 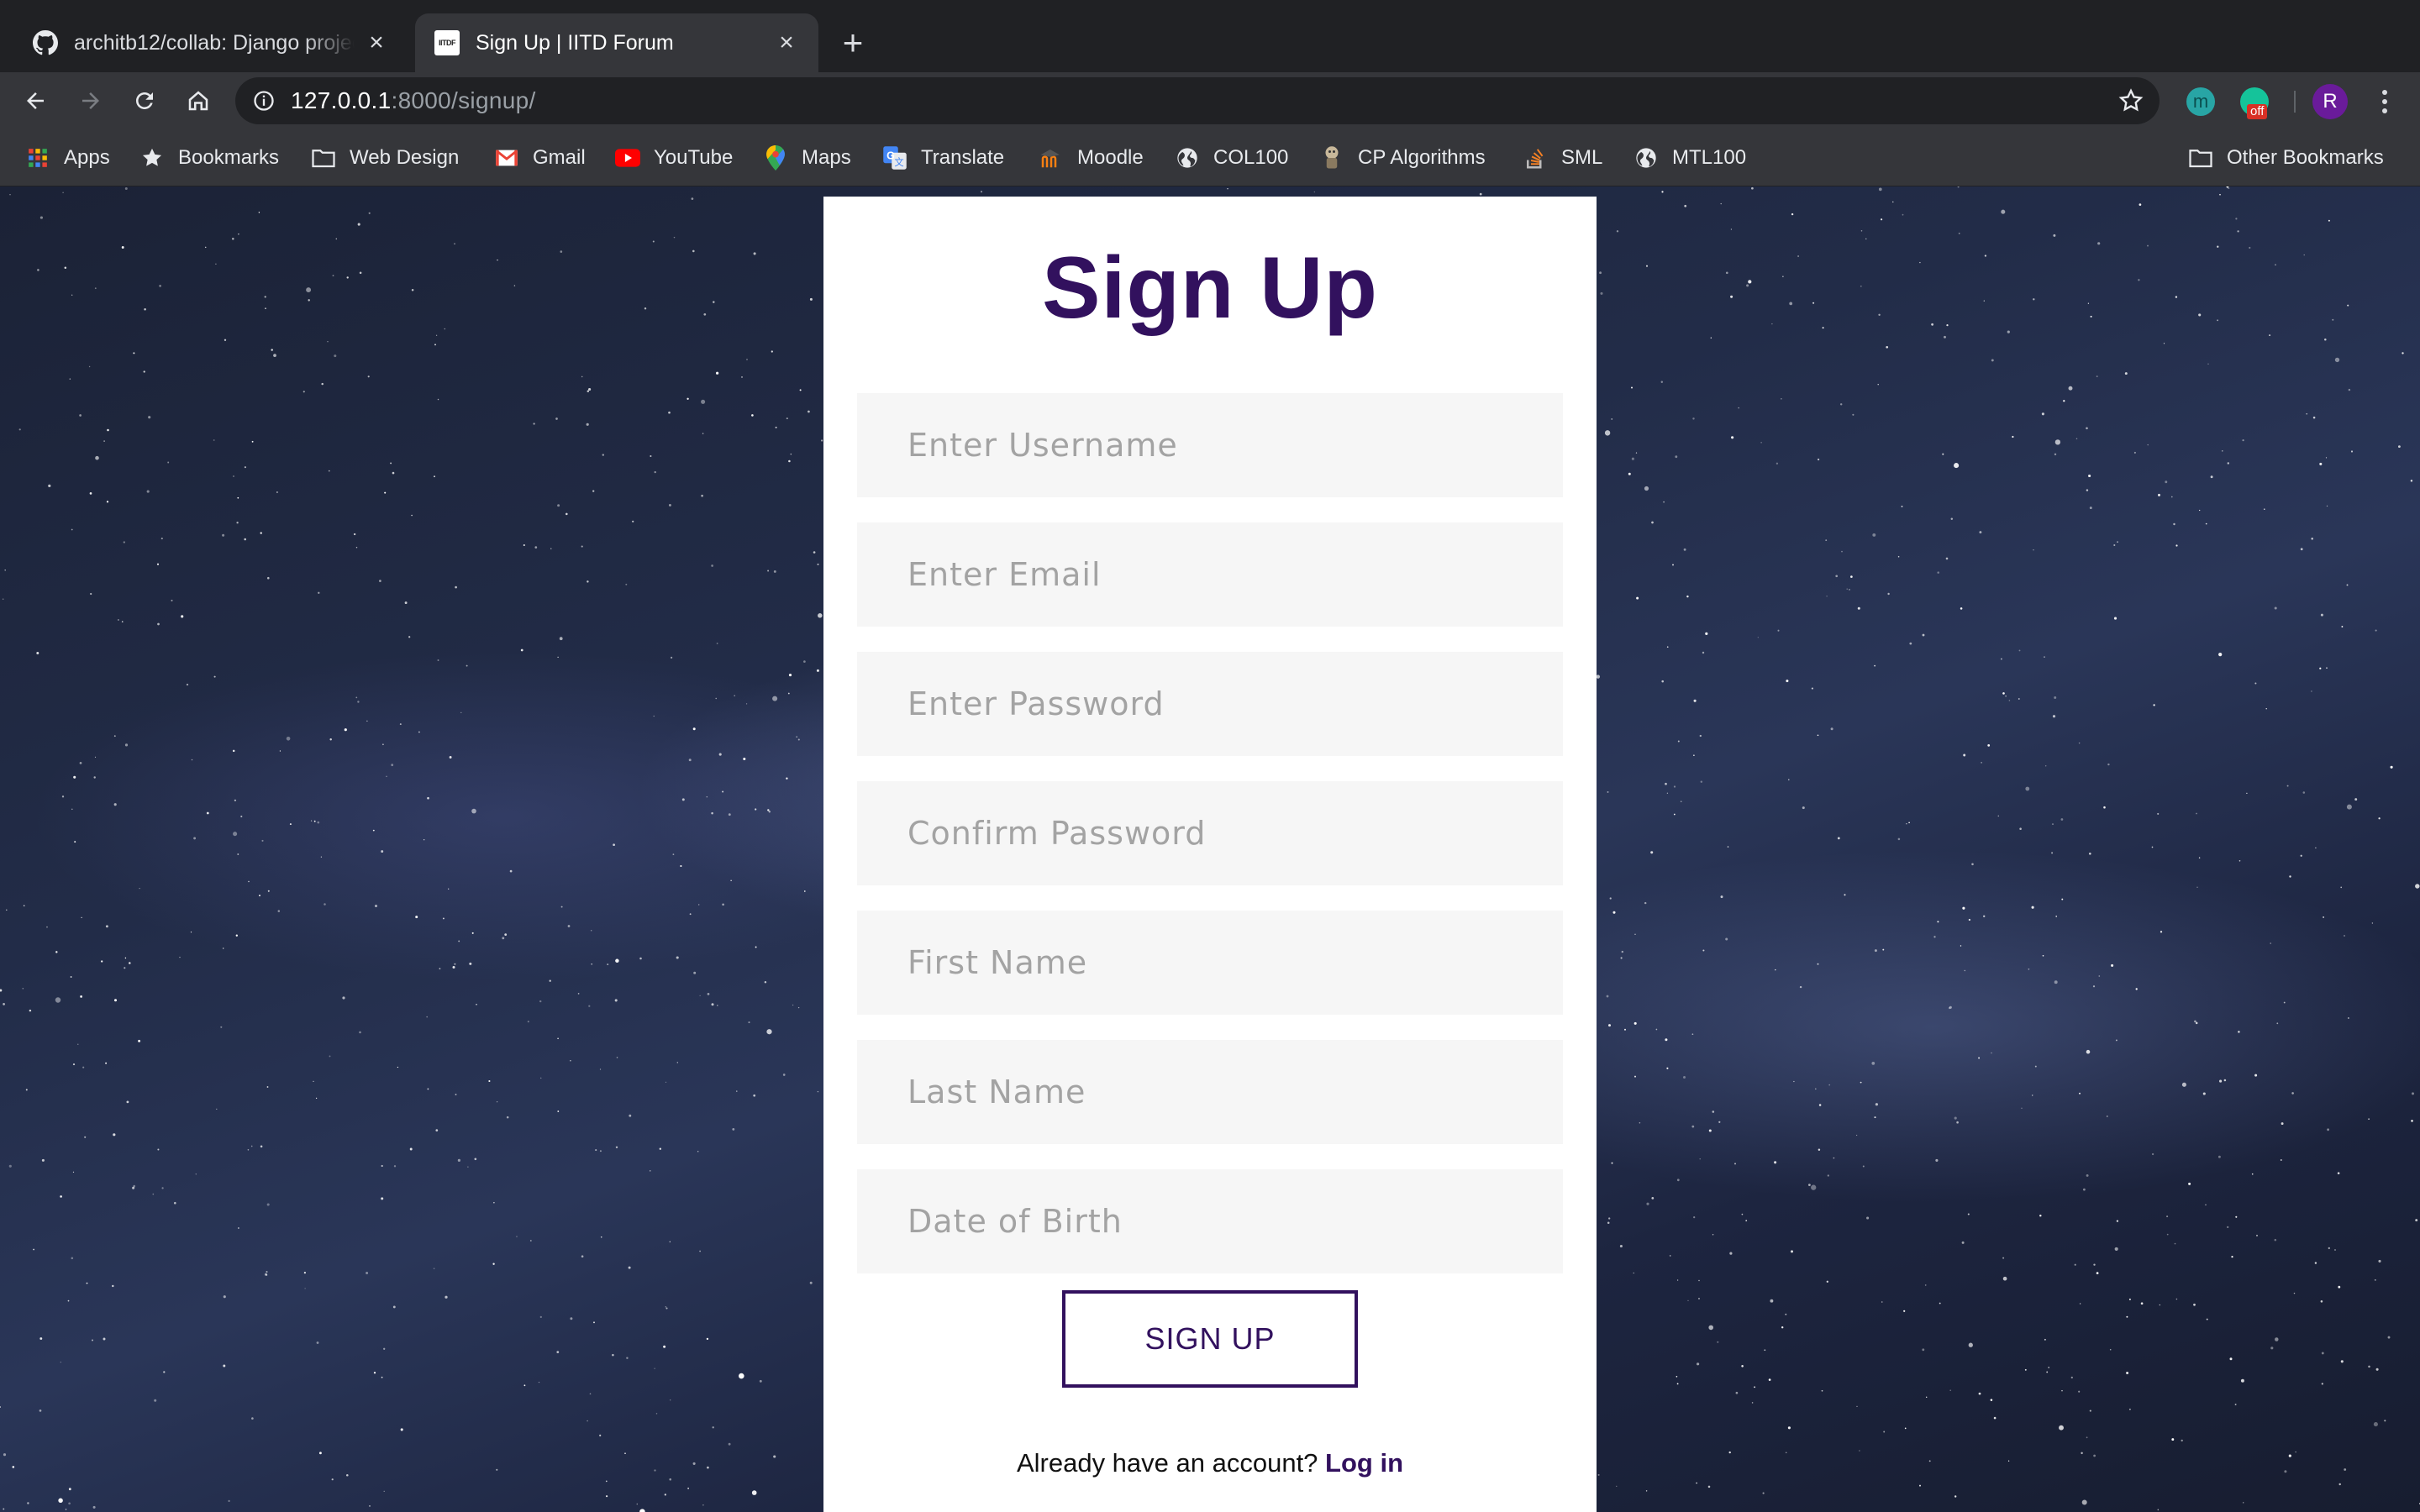 What do you see at coordinates (1051, 158) in the screenshot?
I see `moodle-icon` at bounding box center [1051, 158].